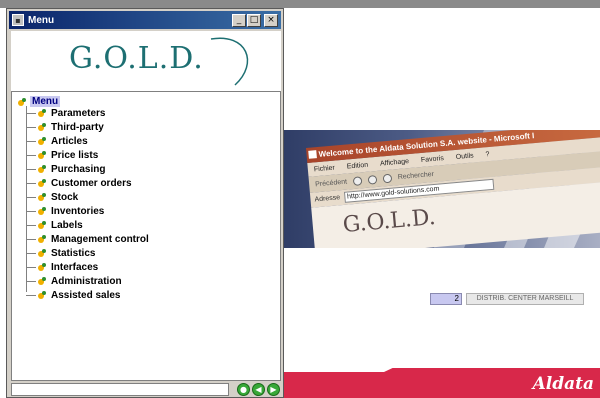 Image resolution: width=600 pixels, height=398 pixels. Describe the element at coordinates (100, 239) in the screenshot. I see `tree-item-label: Management control` at that location.